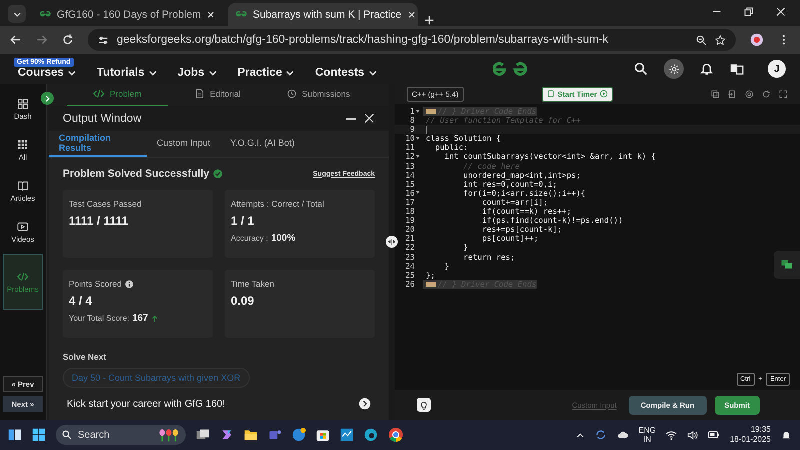 The height and width of the screenshot is (450, 800). I want to click on fullscreen-icon, so click(783, 94).